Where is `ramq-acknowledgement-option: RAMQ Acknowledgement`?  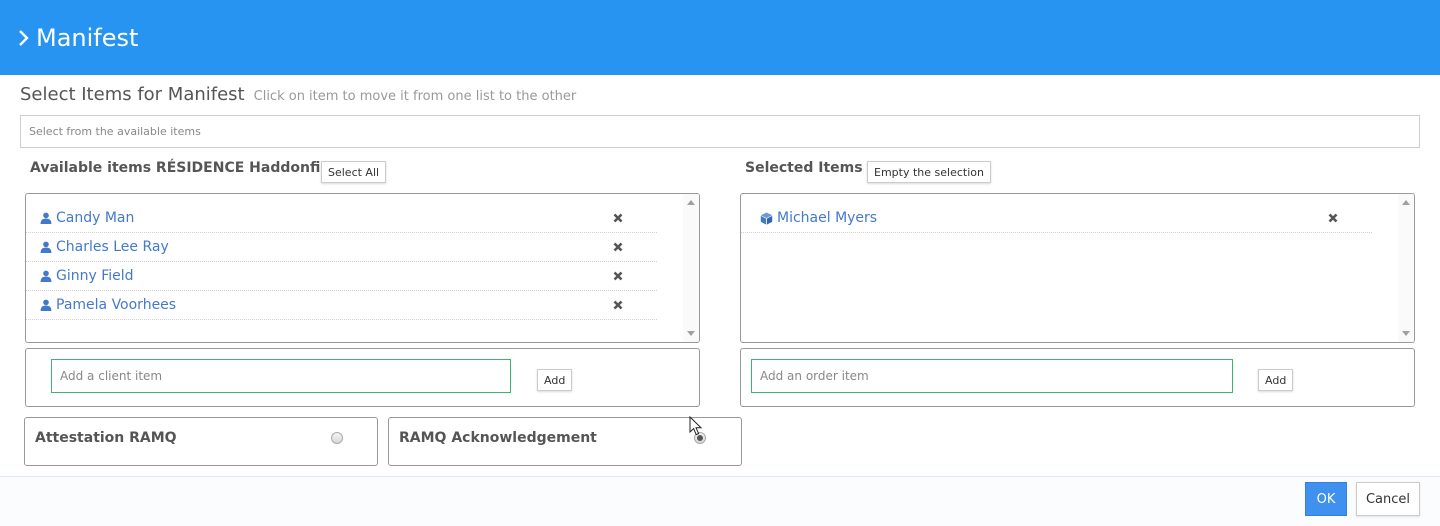
ramq-acknowledgement-option: RAMQ Acknowledgement is located at coordinates (565, 441).